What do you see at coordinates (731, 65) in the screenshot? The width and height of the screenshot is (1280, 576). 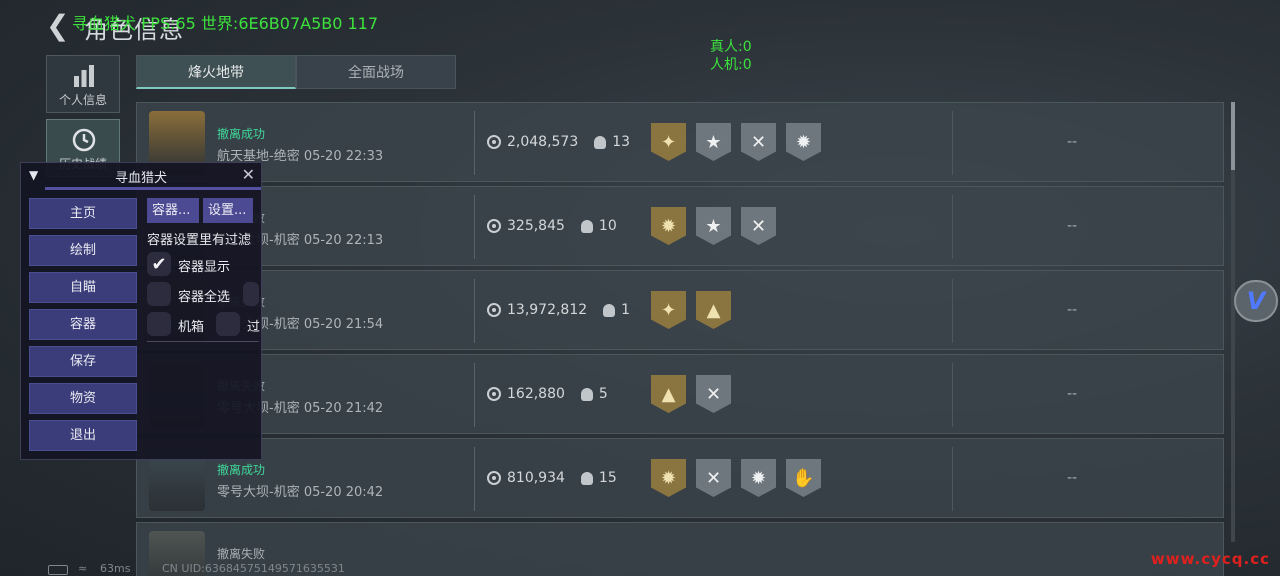 I see `bot-count: 人机:0` at bounding box center [731, 65].